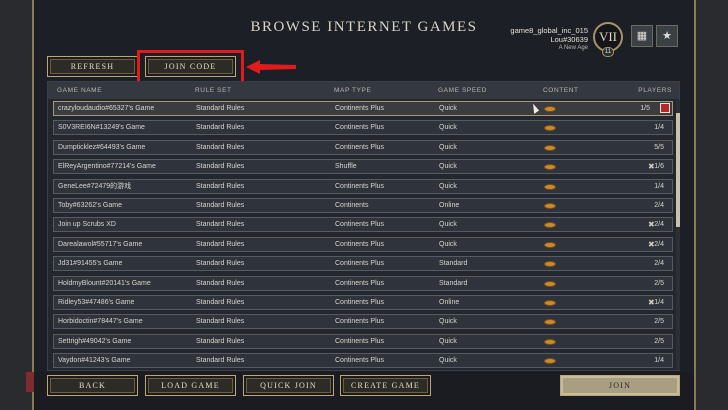 Image resolution: width=728 pixels, height=410 pixels. Describe the element at coordinates (346, 167) in the screenshot. I see `map-type: Shuffle` at that location.